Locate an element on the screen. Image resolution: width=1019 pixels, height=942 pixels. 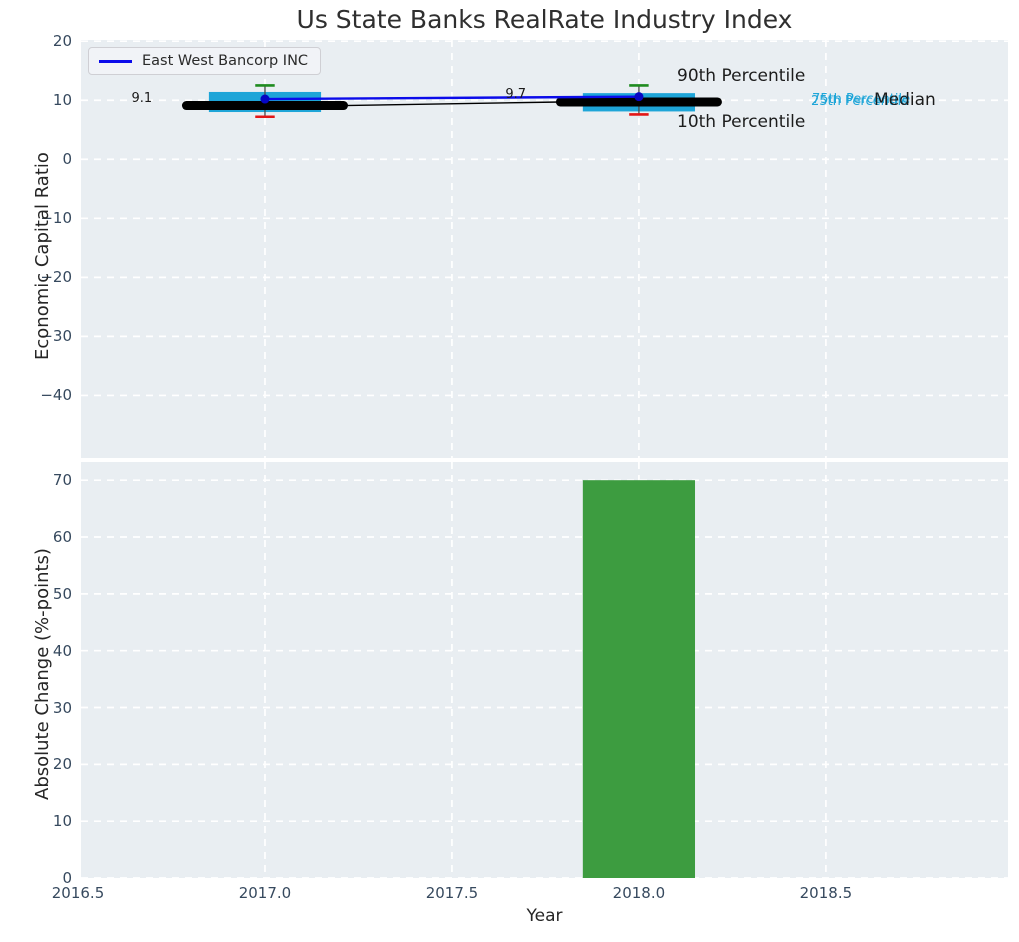
bottom-y-tick-label: 70 is located at coordinates (62, 480).